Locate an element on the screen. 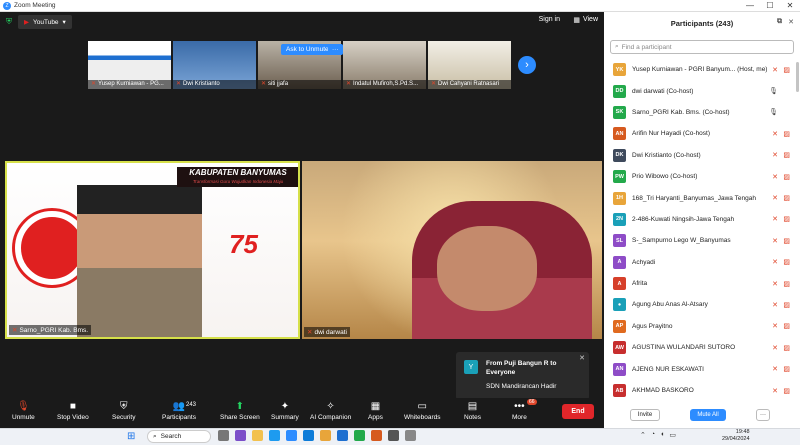  edge-icon is located at coordinates (274, 435).